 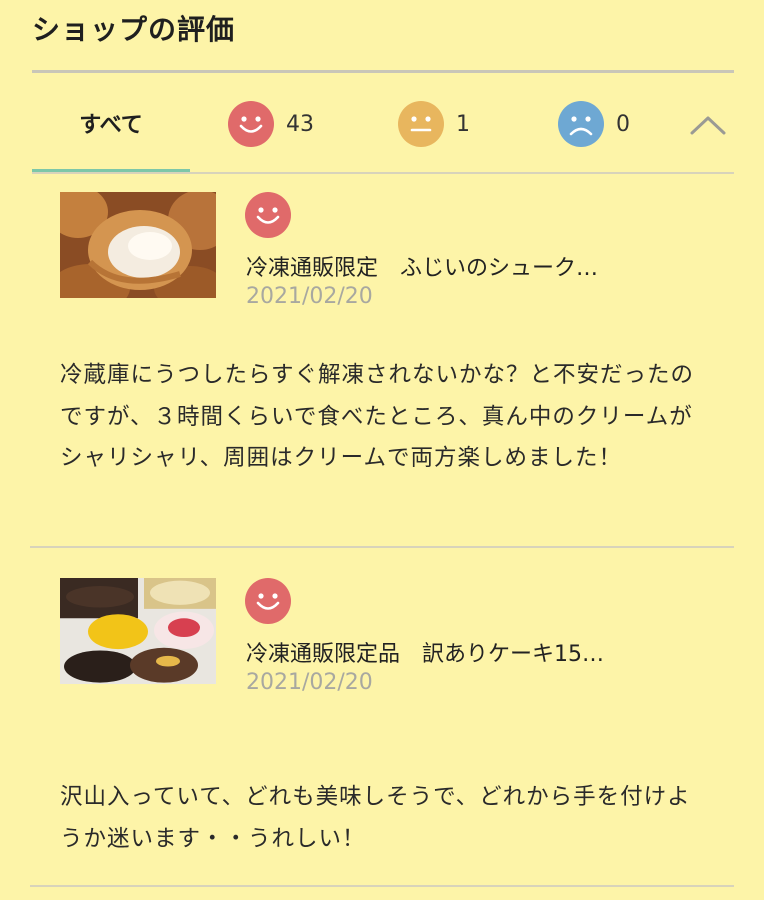 What do you see at coordinates (134, 29) in the screenshot?
I see `page-title: ショップの評価` at bounding box center [134, 29].